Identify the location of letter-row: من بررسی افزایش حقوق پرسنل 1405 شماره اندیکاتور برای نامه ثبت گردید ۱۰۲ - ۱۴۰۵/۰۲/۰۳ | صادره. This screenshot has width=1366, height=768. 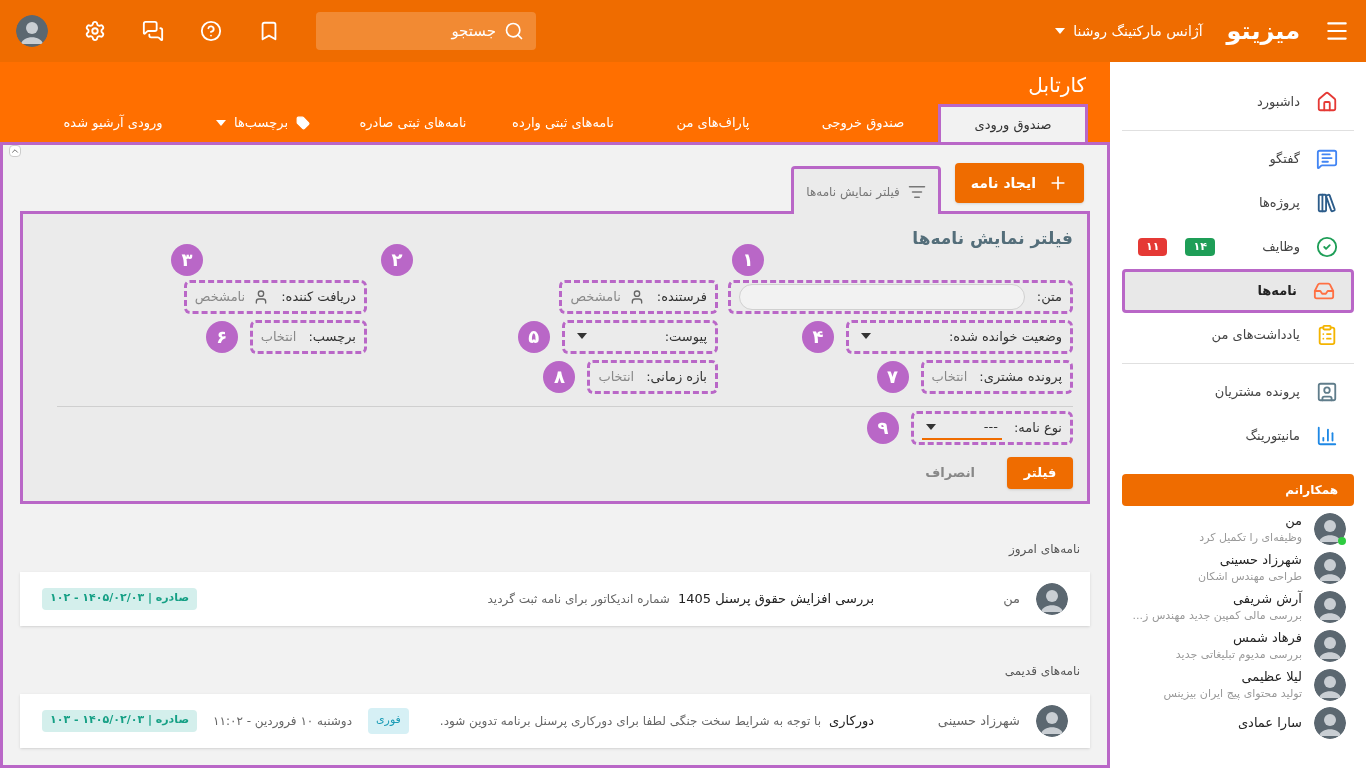
(555, 598).